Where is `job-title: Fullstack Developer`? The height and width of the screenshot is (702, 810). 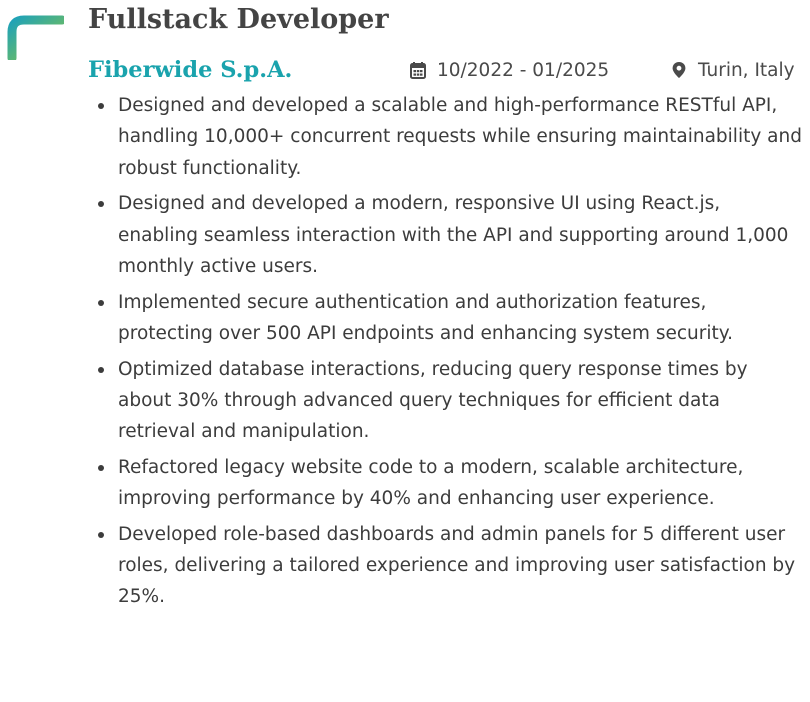
job-title: Fullstack Developer is located at coordinates (238, 19).